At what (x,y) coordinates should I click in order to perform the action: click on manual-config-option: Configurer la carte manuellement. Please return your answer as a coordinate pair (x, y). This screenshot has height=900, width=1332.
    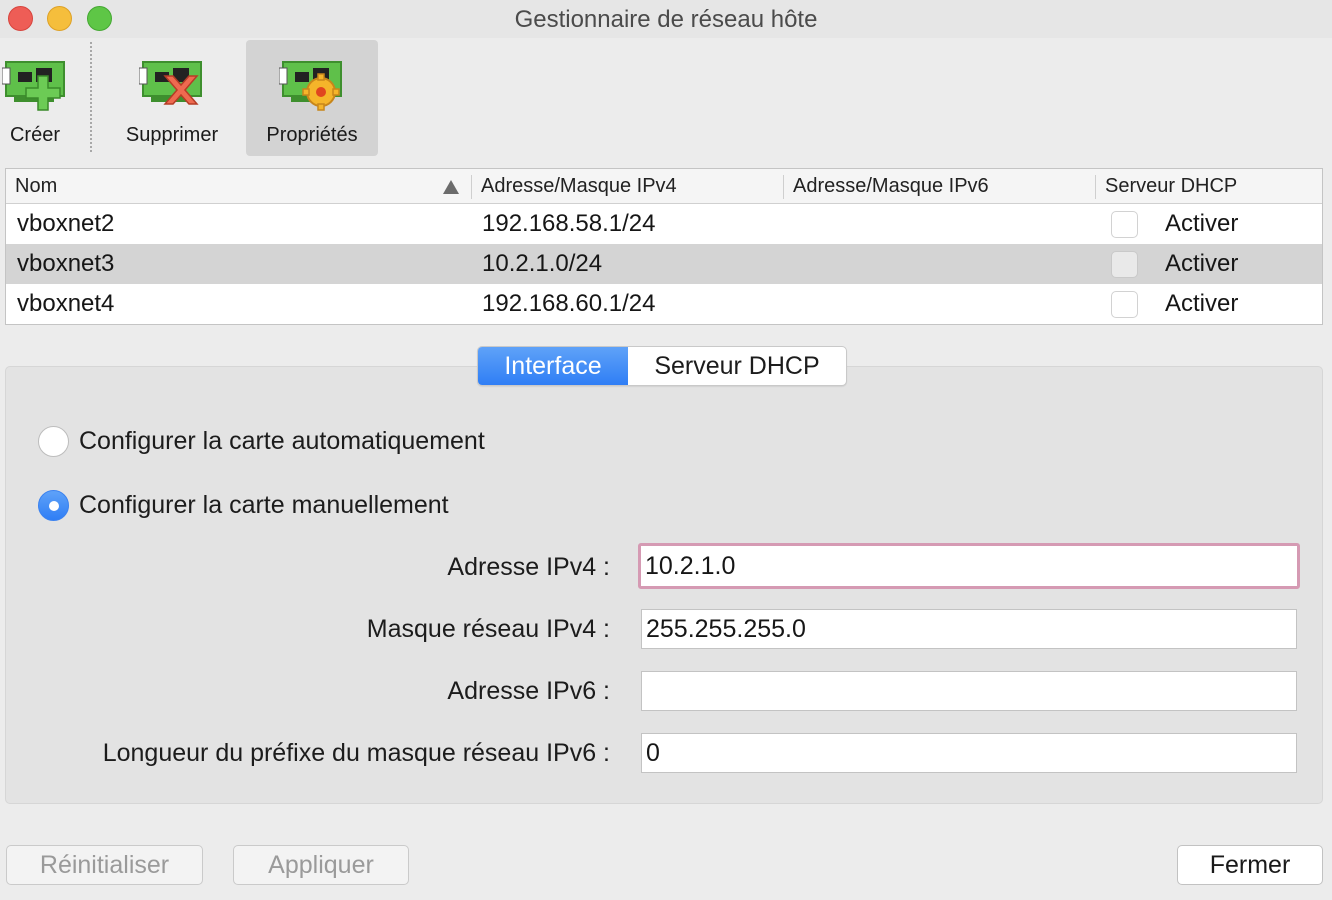
    Looking at the image, I should click on (243, 505).